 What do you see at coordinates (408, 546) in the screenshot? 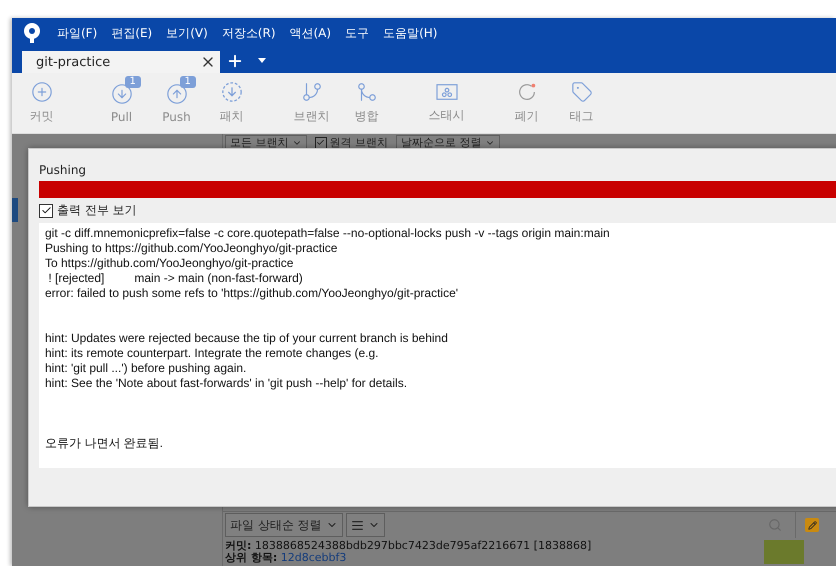
I see `commit-hash: 커밋: 1838868524388bdb297bbc7423de795af2216671 [1838868]` at bounding box center [408, 546].